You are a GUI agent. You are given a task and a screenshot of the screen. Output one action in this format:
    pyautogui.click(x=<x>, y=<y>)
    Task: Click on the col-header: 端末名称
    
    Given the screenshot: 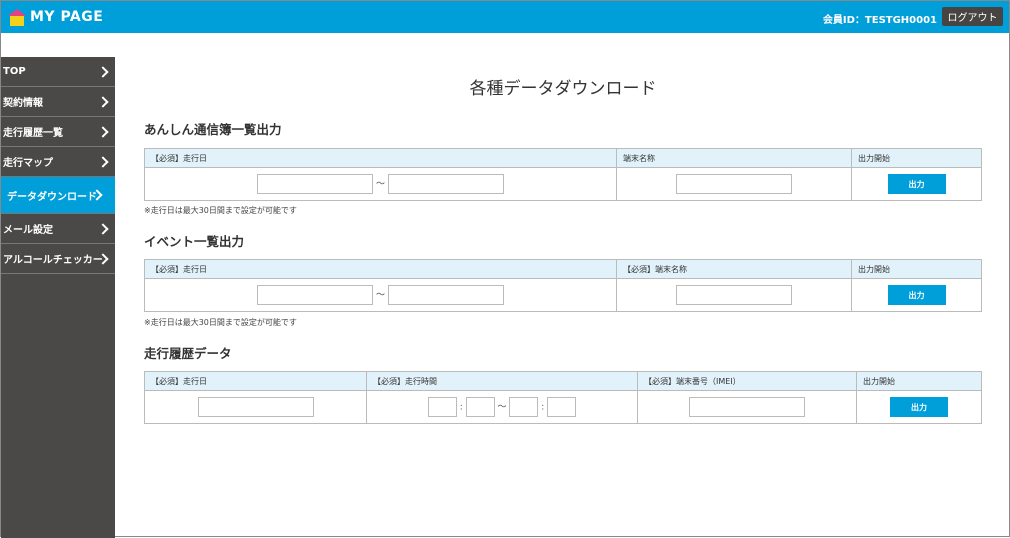 What is the action you would take?
    pyautogui.click(x=734, y=158)
    